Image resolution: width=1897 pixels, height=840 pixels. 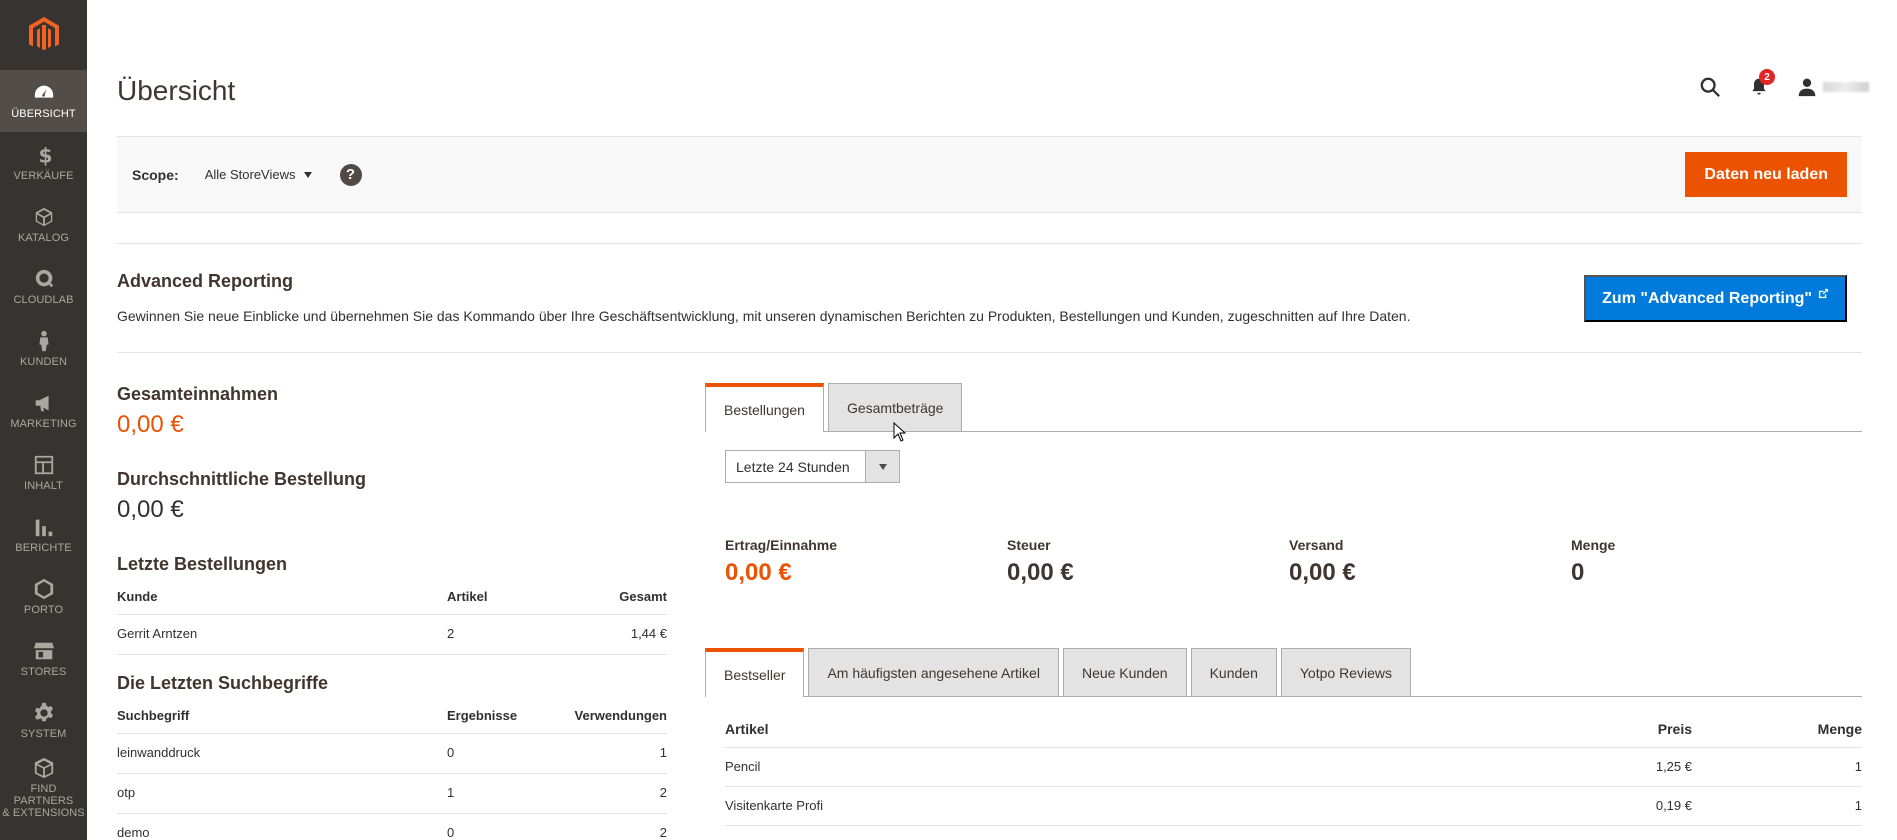 I want to click on store-icon, so click(x=43, y=651).